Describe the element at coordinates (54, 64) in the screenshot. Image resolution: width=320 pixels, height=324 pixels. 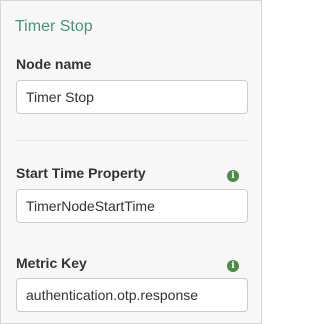
I see `node-name-label: Node name` at that location.